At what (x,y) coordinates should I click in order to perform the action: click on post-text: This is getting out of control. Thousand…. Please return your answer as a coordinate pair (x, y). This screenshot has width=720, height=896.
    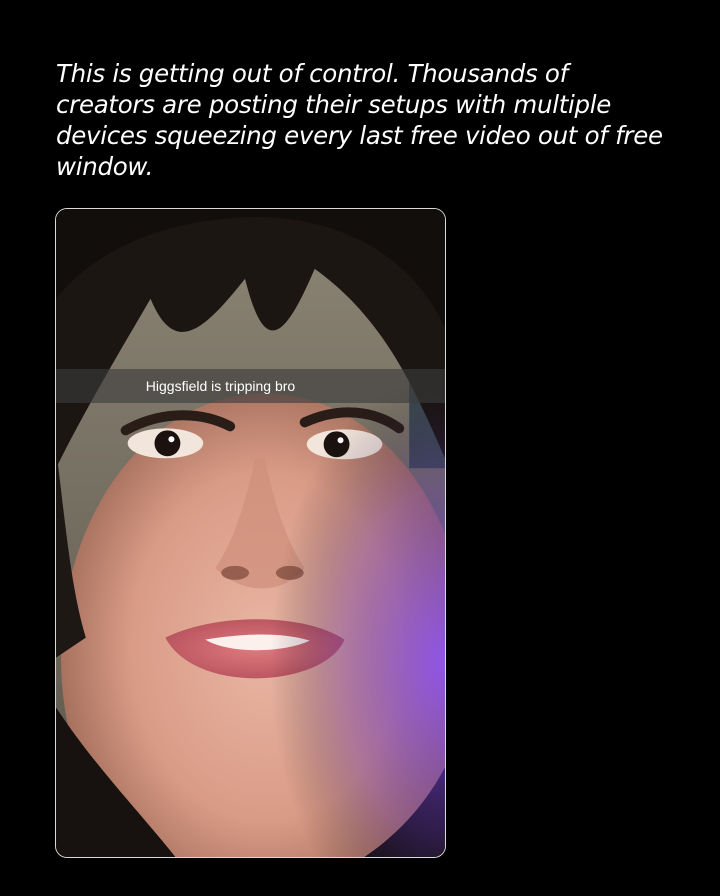
    Looking at the image, I should click on (359, 120).